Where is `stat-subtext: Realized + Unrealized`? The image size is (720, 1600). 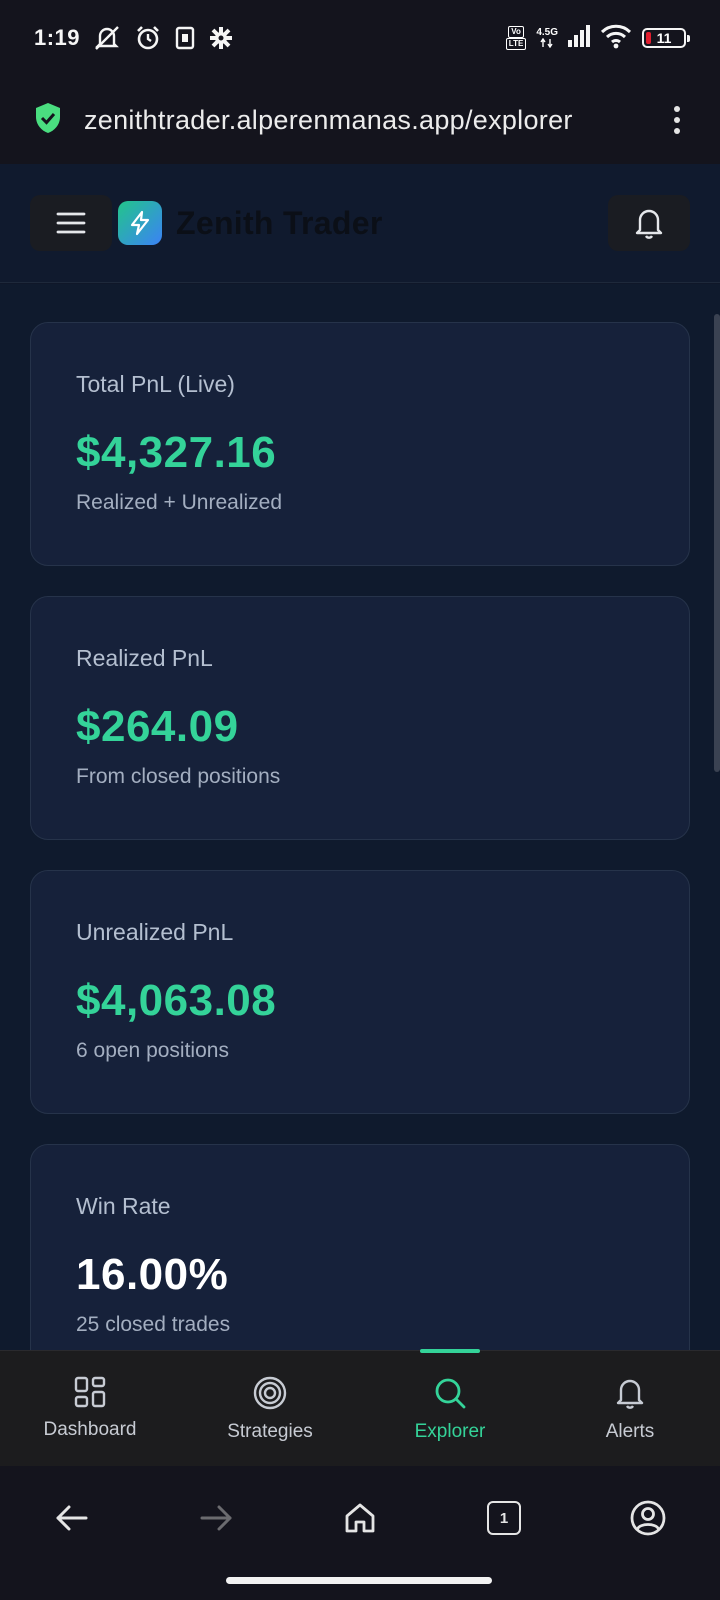 stat-subtext: Realized + Unrealized is located at coordinates (179, 502).